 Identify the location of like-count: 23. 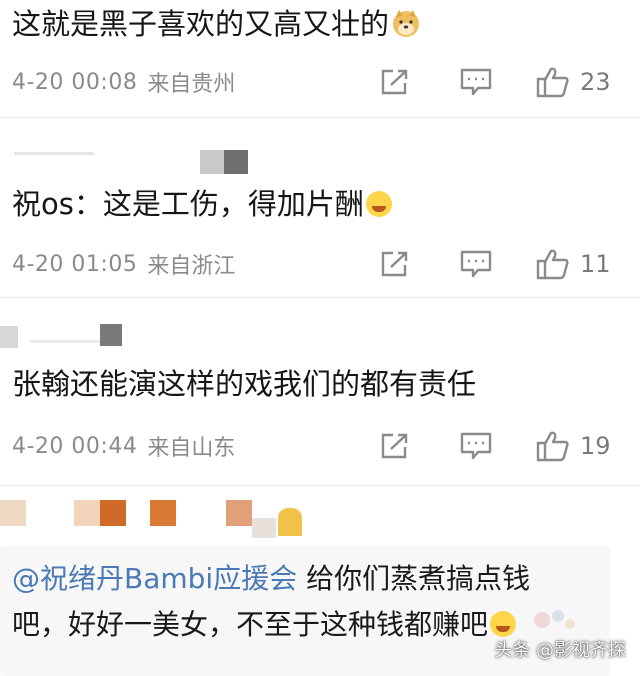
(595, 82).